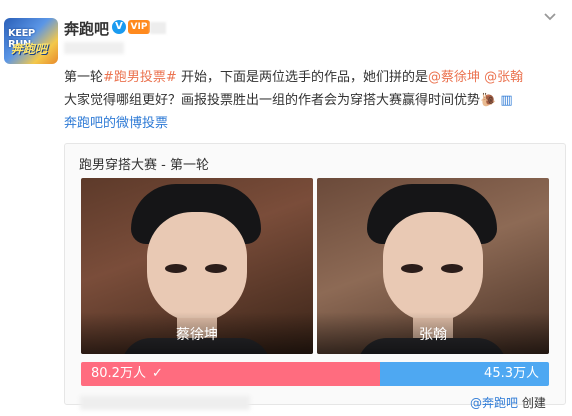 This screenshot has height=416, width=572. Describe the element at coordinates (116, 123) in the screenshot. I see `vote-link: 奔跑吧的微博投票` at that location.